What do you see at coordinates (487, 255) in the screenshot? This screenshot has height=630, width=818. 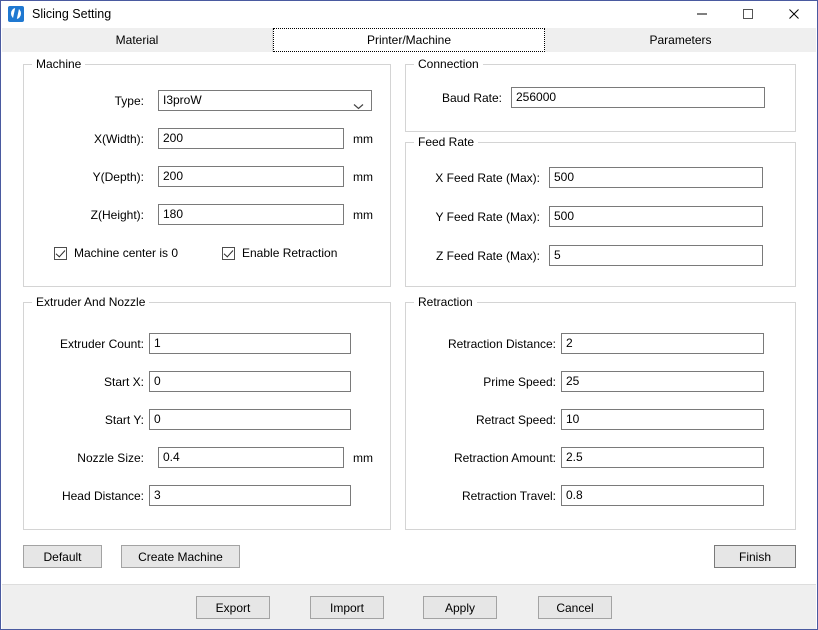 I see `field-z-feed-rate-label: Z Feed Rate (Max):` at bounding box center [487, 255].